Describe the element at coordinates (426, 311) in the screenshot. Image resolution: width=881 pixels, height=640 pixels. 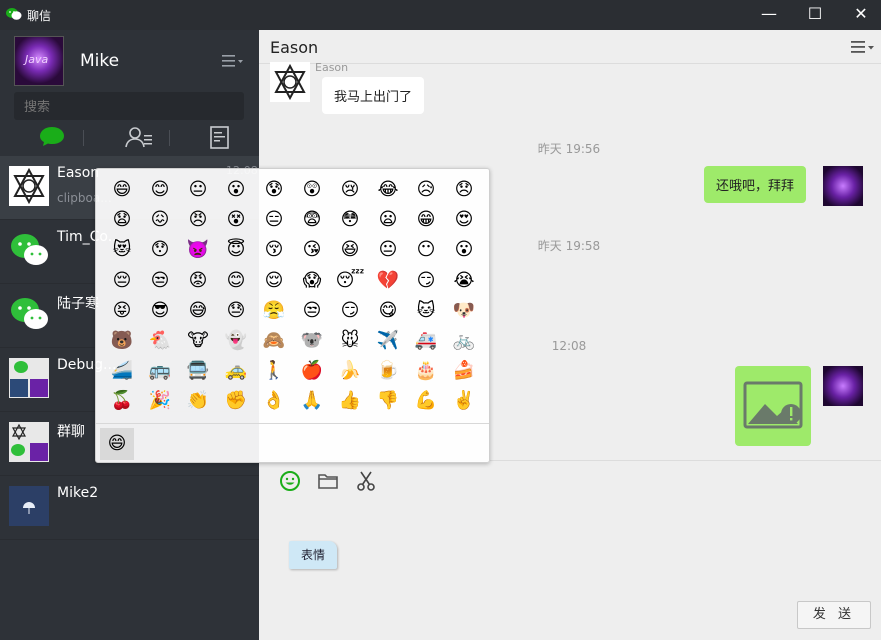
I see `emoji-item: 🐱` at that location.